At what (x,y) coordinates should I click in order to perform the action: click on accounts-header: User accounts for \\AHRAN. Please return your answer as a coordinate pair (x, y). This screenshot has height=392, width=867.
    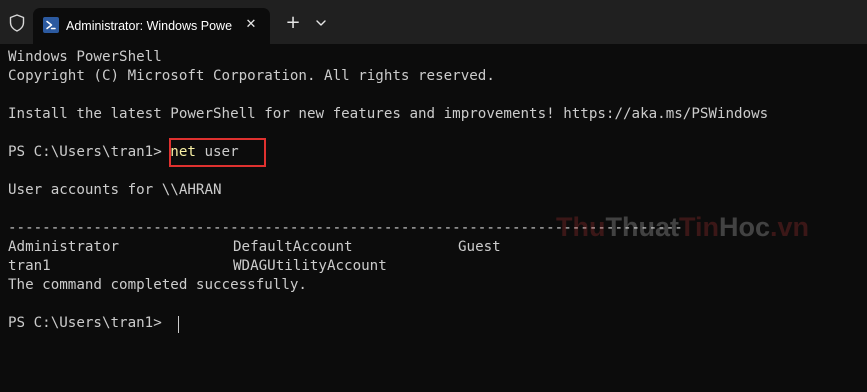
    Looking at the image, I should click on (115, 190).